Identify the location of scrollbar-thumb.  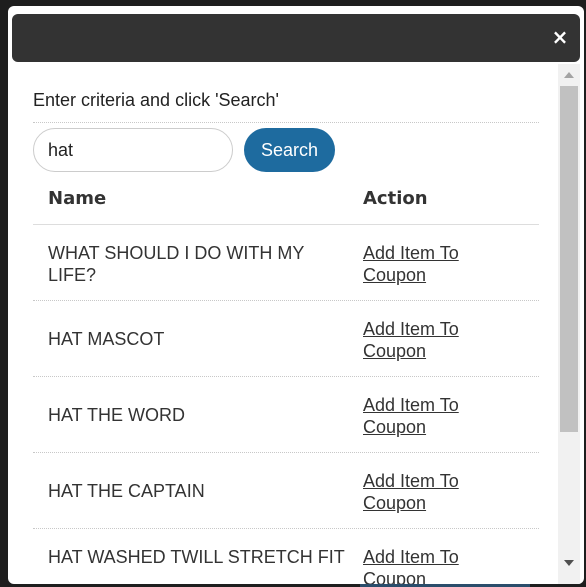
(569, 259).